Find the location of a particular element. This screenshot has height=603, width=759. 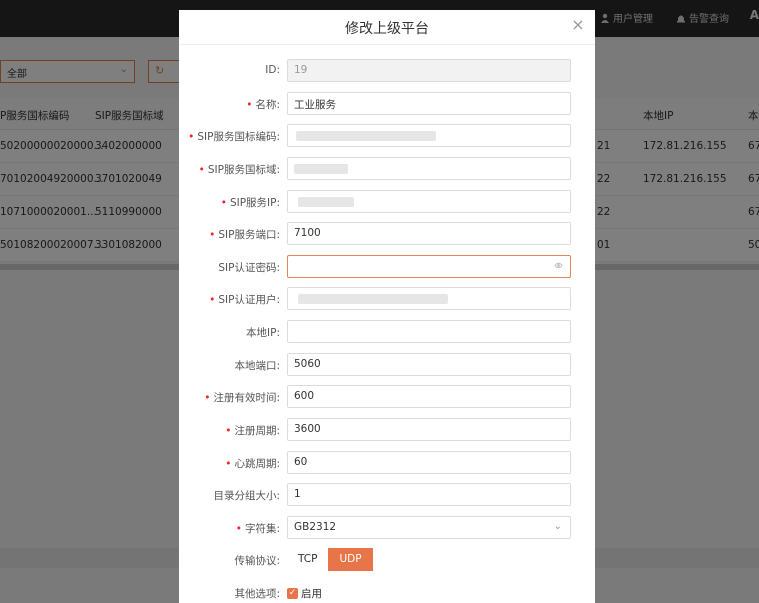

field-label: SIP认证密码: is located at coordinates (249, 268).